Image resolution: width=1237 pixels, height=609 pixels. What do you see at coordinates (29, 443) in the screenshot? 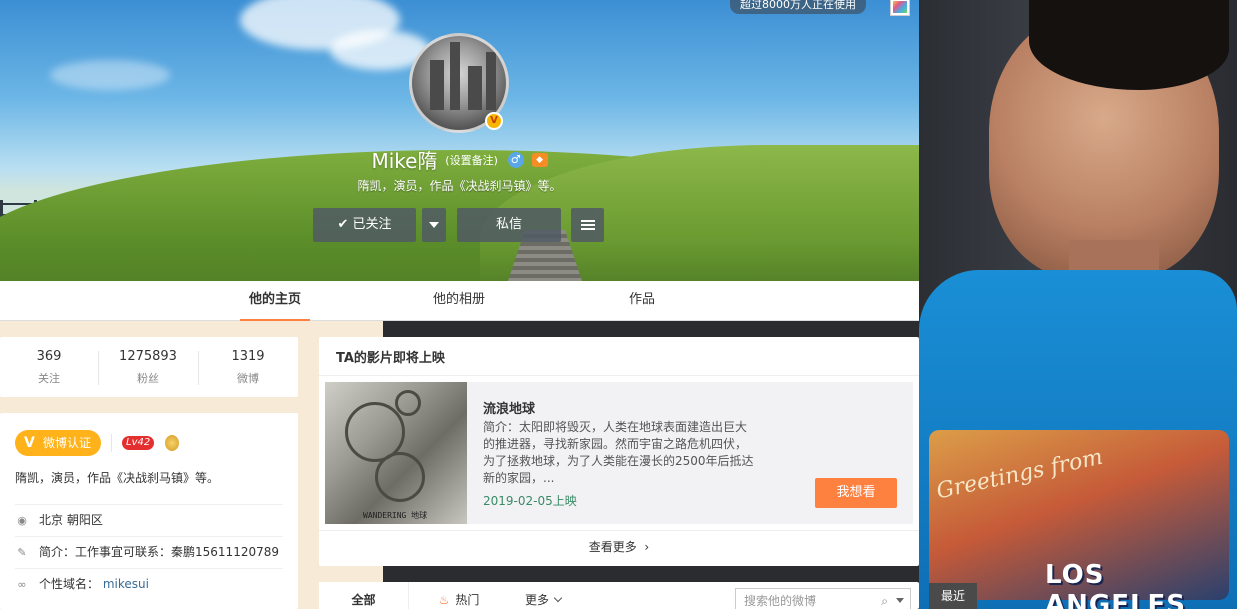
I see `v-icon: V` at bounding box center [29, 443].